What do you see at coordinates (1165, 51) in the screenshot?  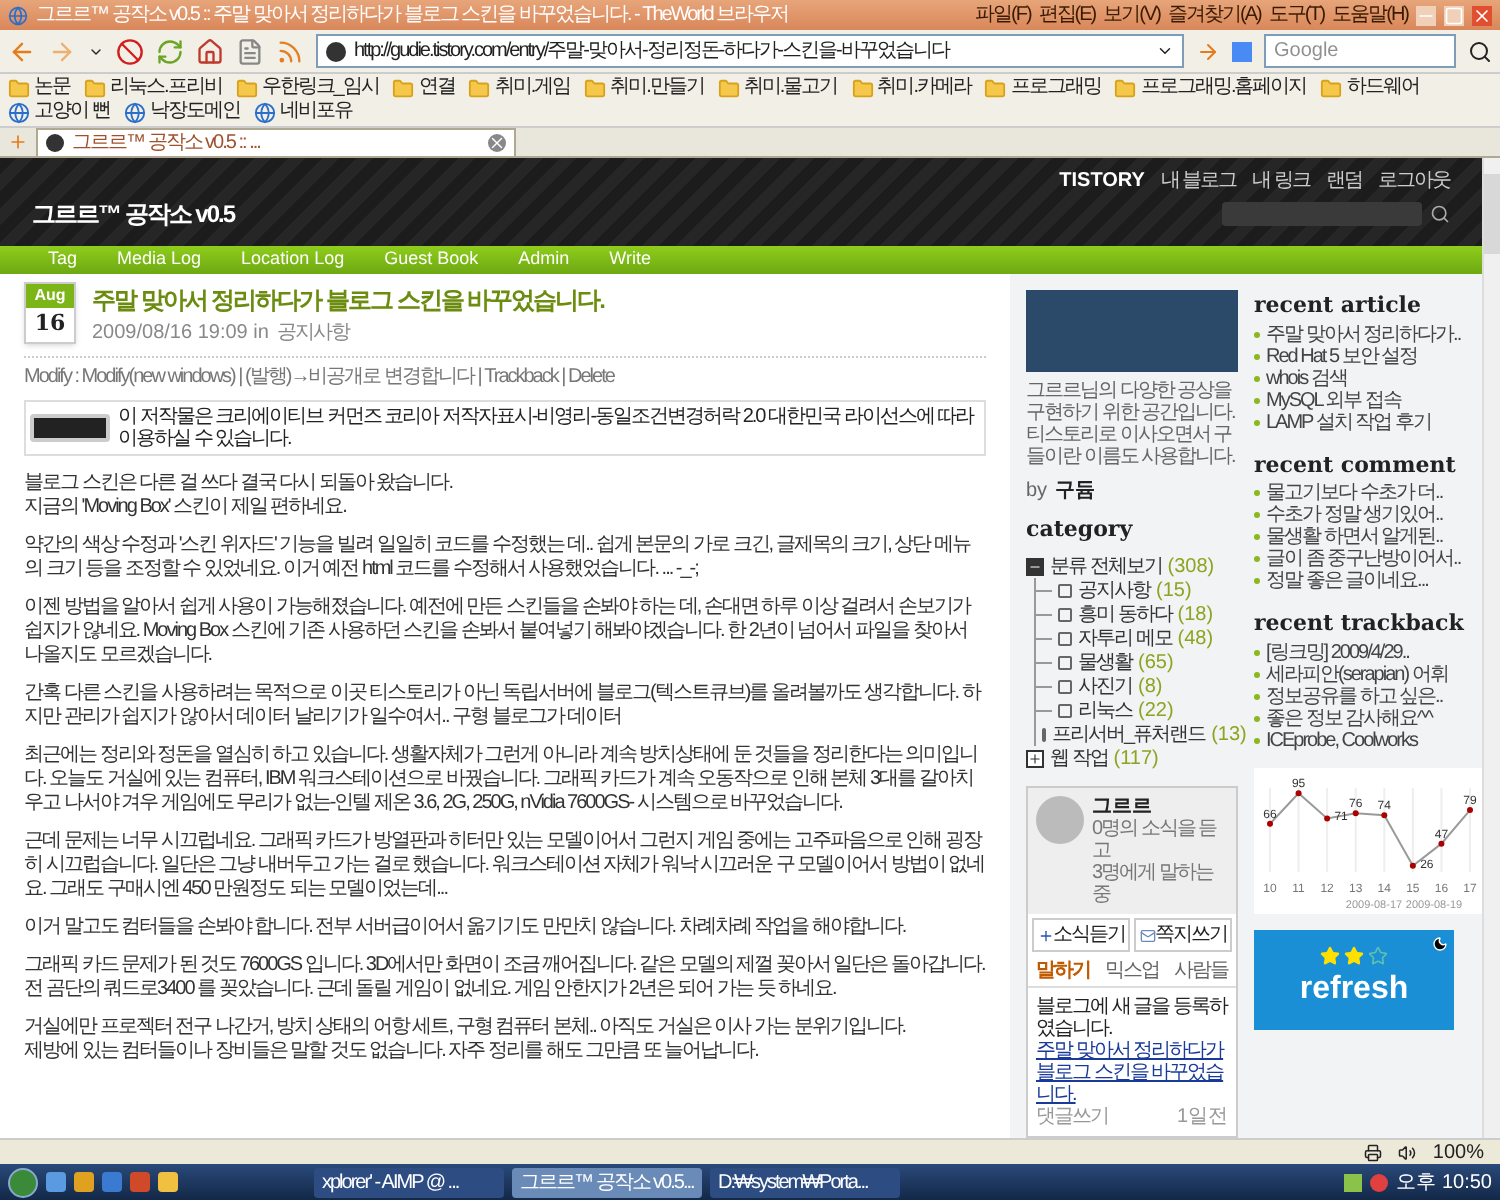 I see `dropdown-icon` at bounding box center [1165, 51].